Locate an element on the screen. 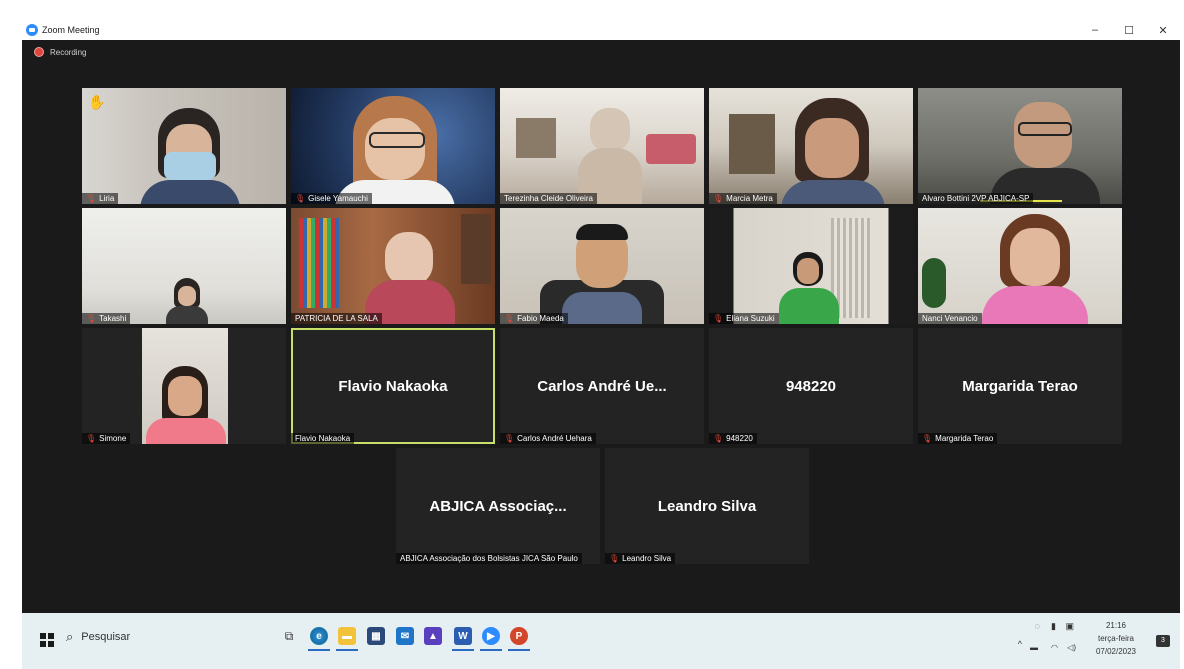  close-button: ✕ is located at coordinates (1163, 30).